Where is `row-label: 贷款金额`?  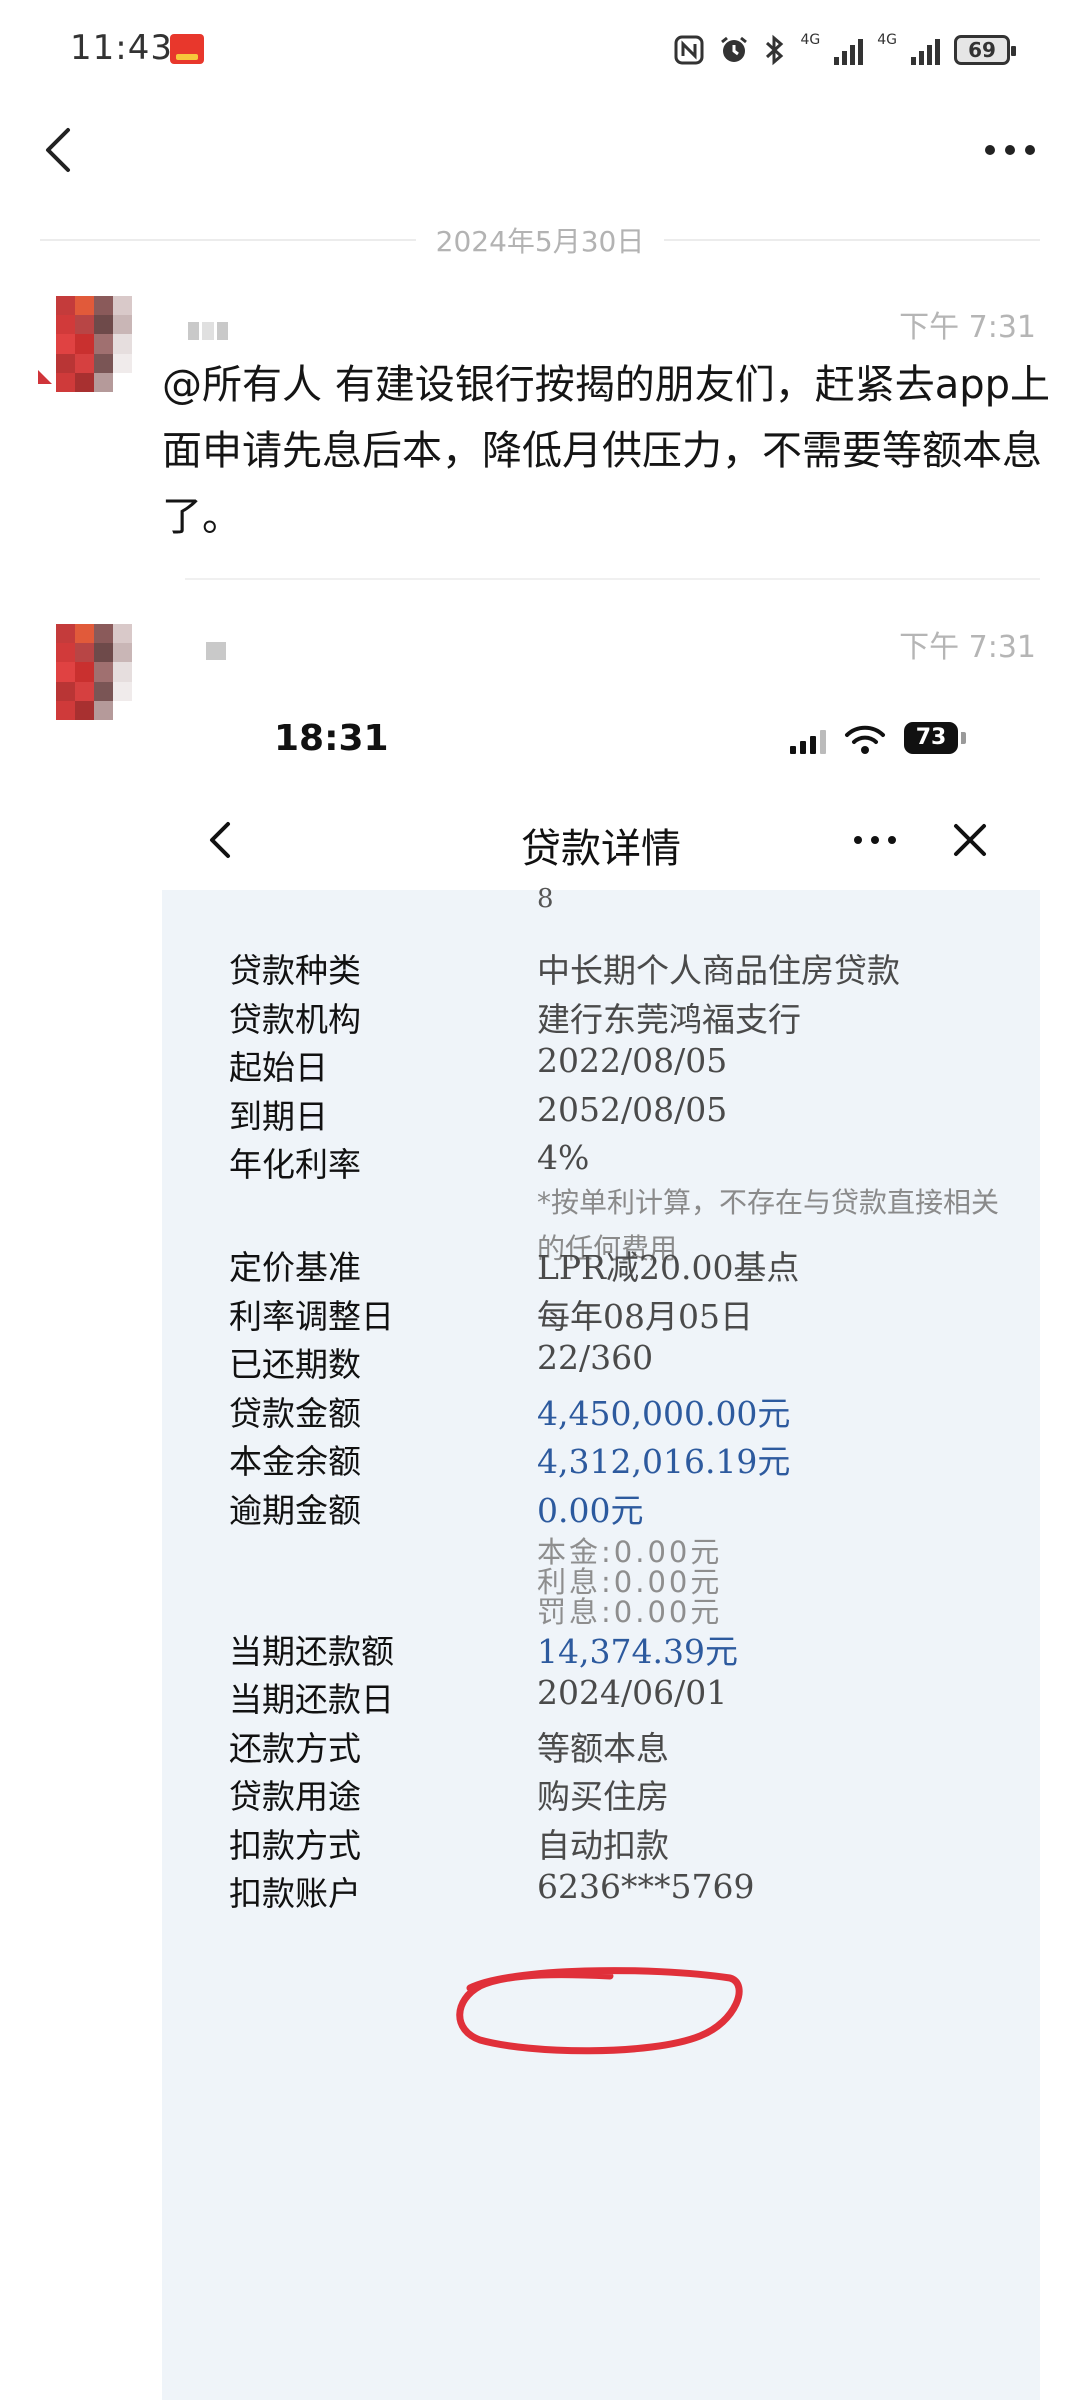 row-label: 贷款金额 is located at coordinates (295, 1413).